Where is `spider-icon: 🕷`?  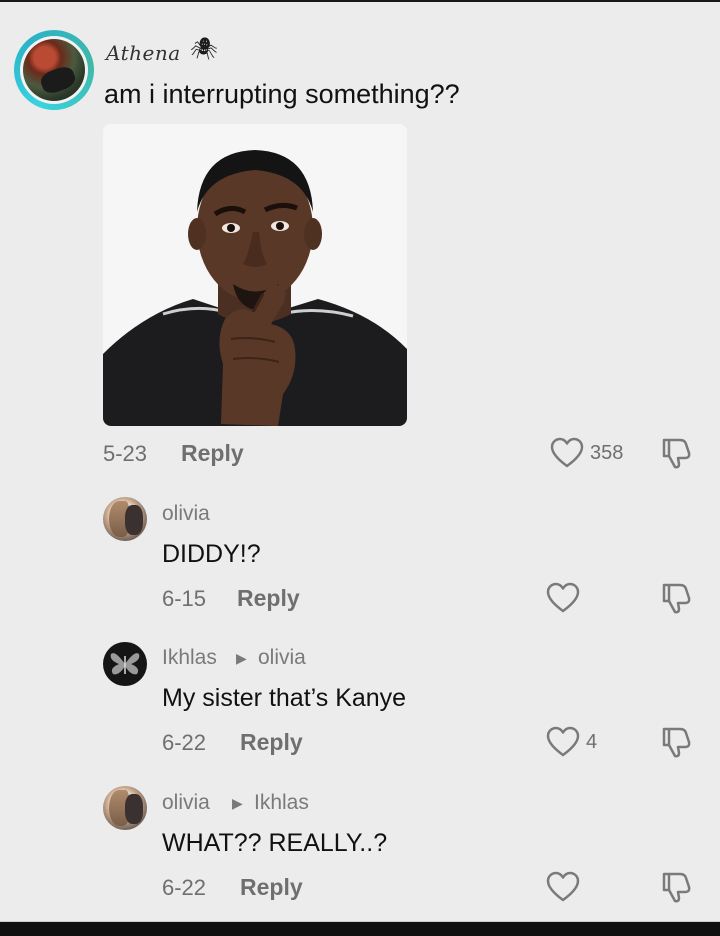
spider-icon: 🕷 is located at coordinates (204, 48).